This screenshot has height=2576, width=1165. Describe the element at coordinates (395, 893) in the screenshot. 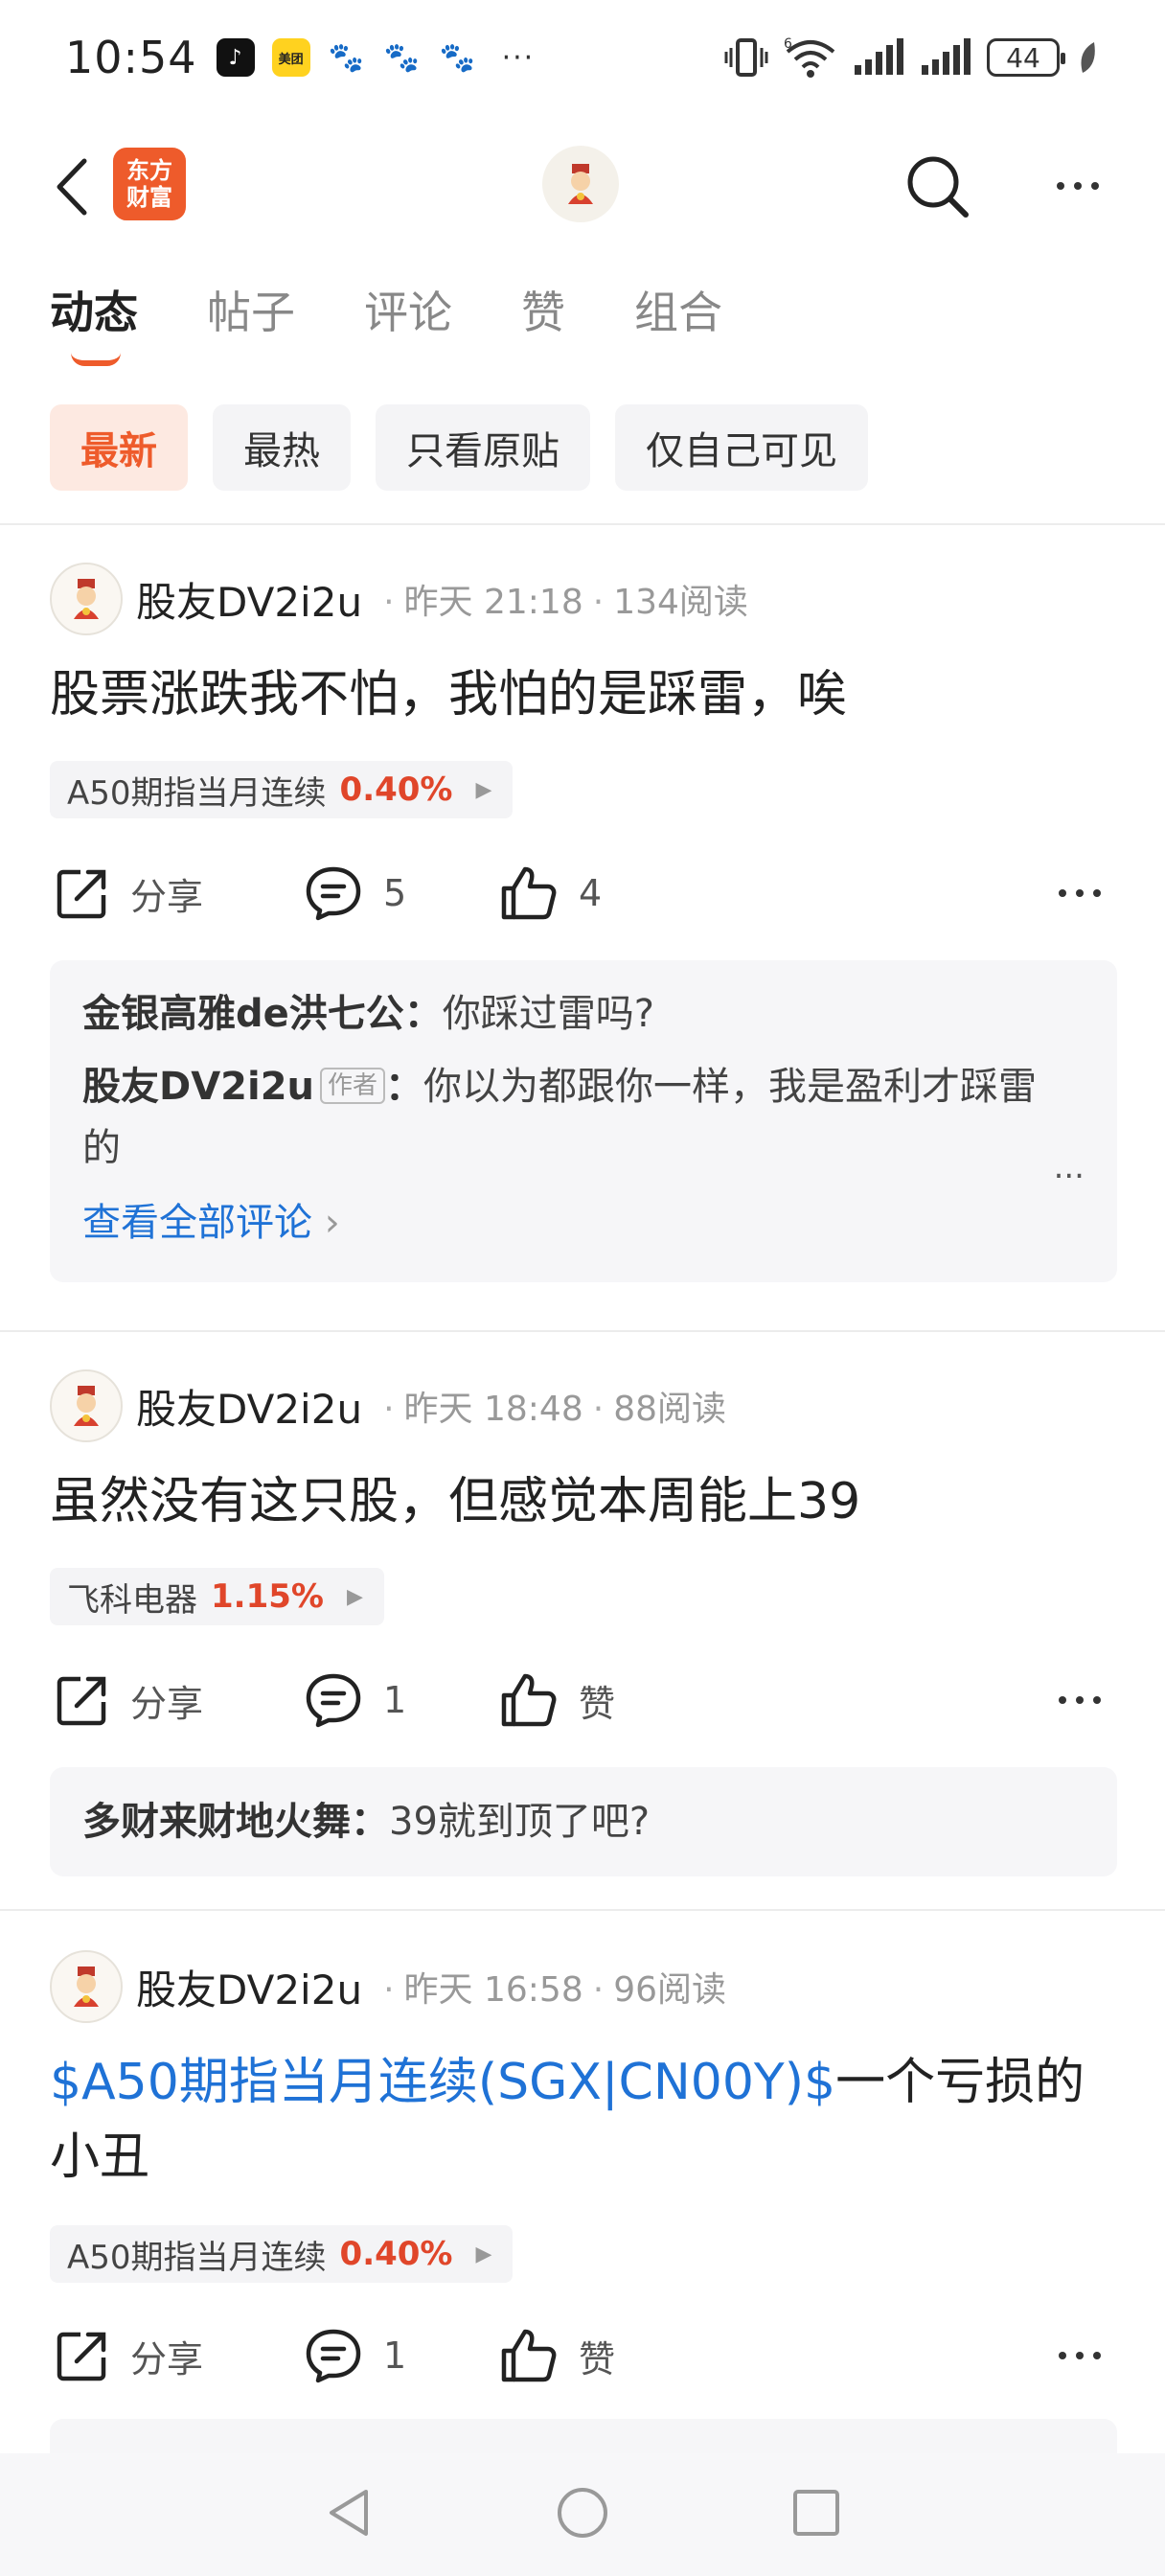

I see `comment-count: 5` at that location.